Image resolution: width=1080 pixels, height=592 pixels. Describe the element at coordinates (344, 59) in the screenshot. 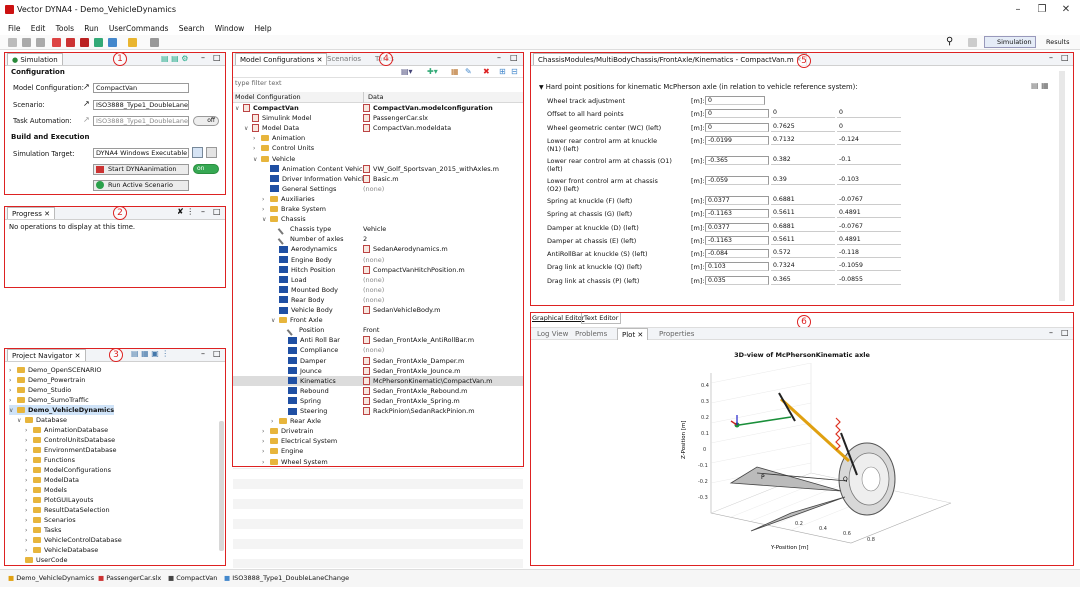

I see `tab-scenarios: Scenarios` at that location.